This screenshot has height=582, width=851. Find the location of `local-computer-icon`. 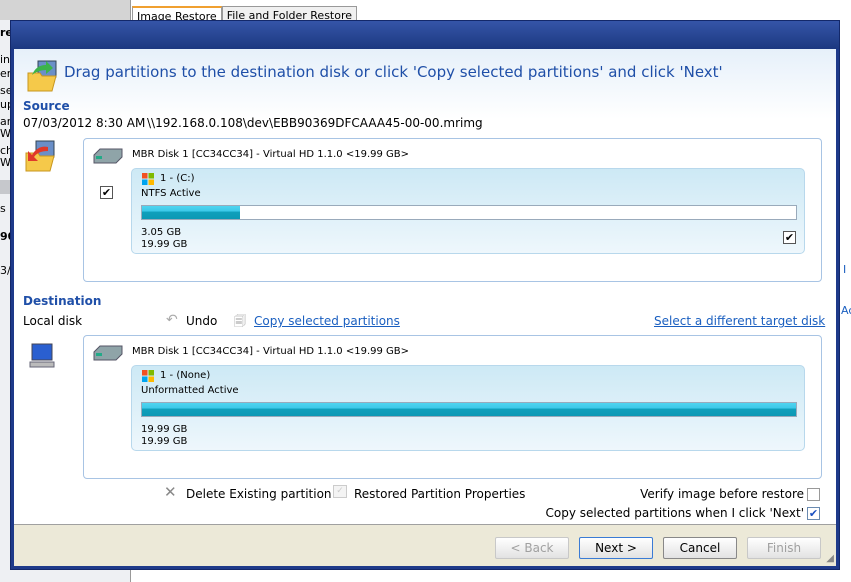

local-computer-icon is located at coordinates (42, 355).